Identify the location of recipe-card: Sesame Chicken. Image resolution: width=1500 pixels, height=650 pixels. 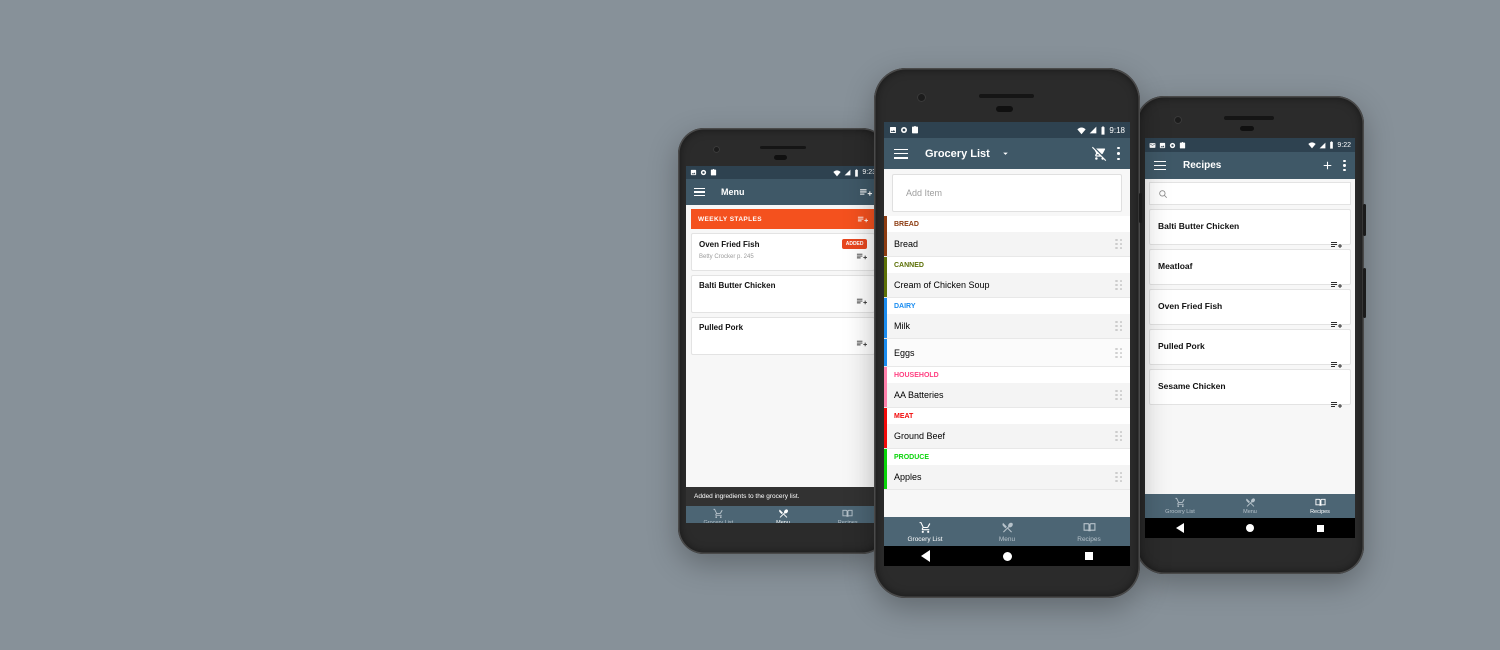
(1250, 388).